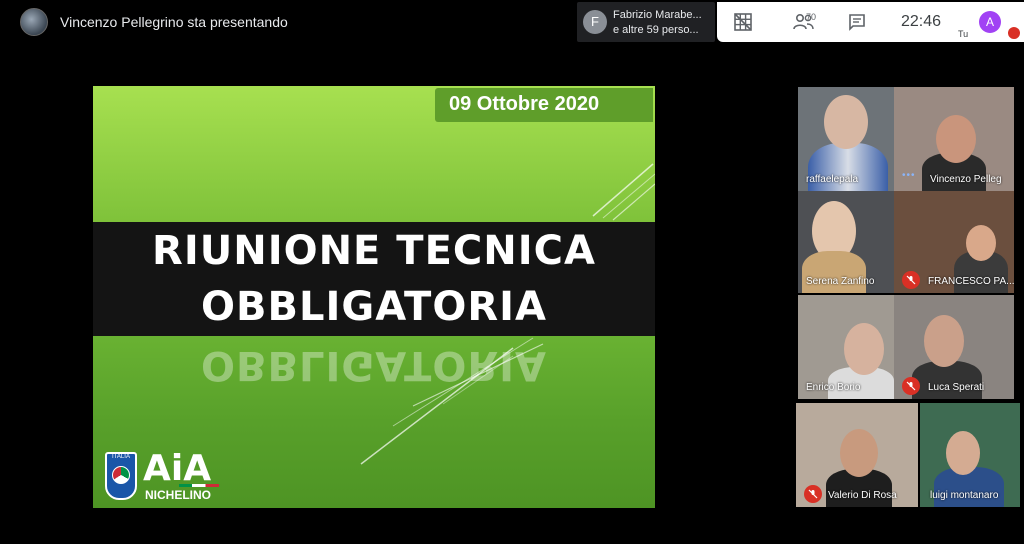  I want to click on presenter-avatar, so click(34, 22).